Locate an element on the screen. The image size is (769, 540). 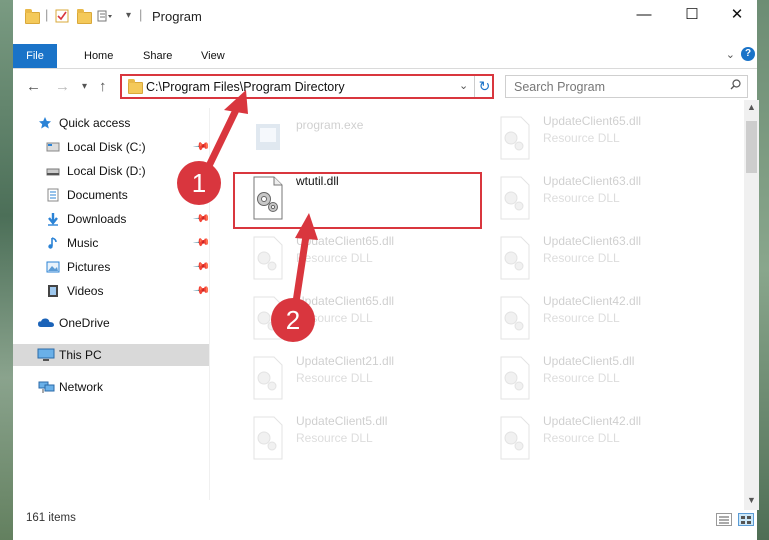
status-item-count: 161 items is located at coordinates (51, 518).